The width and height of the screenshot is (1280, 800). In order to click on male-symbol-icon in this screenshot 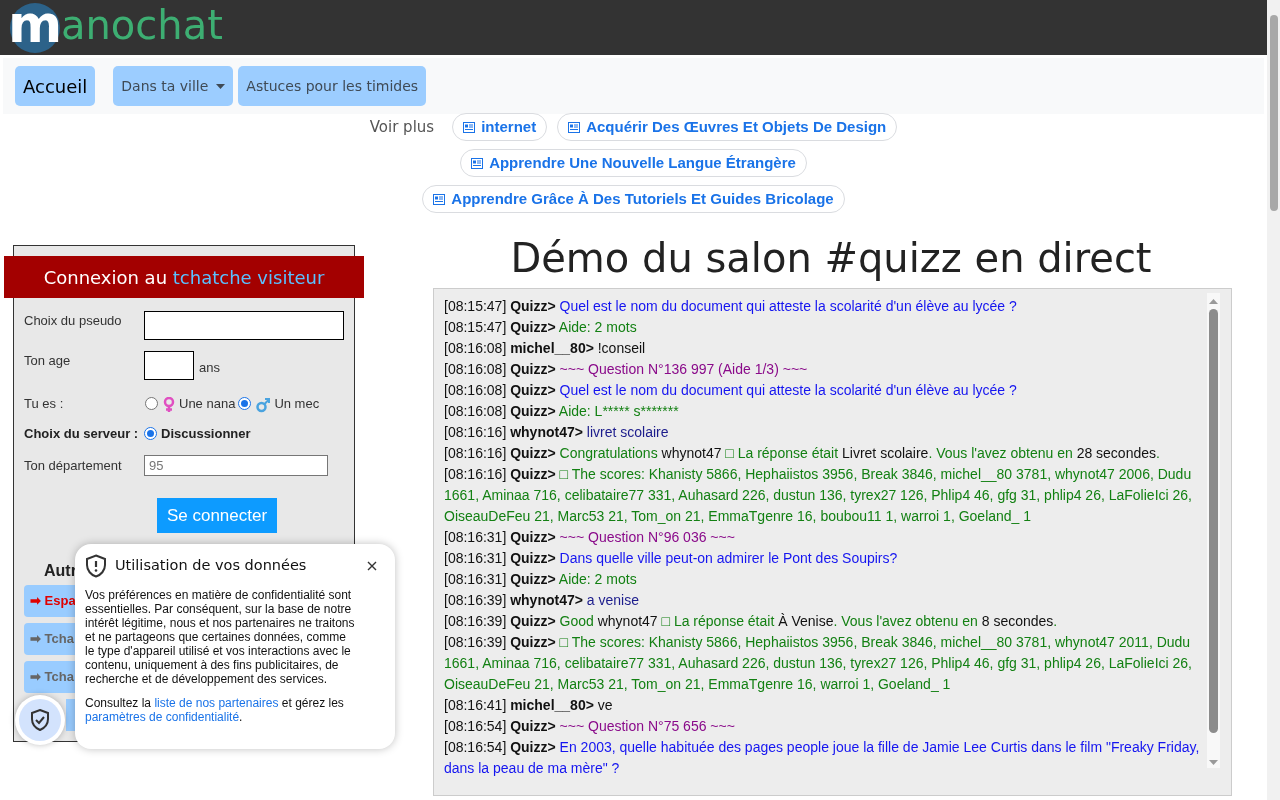, I will do `click(263, 404)`.